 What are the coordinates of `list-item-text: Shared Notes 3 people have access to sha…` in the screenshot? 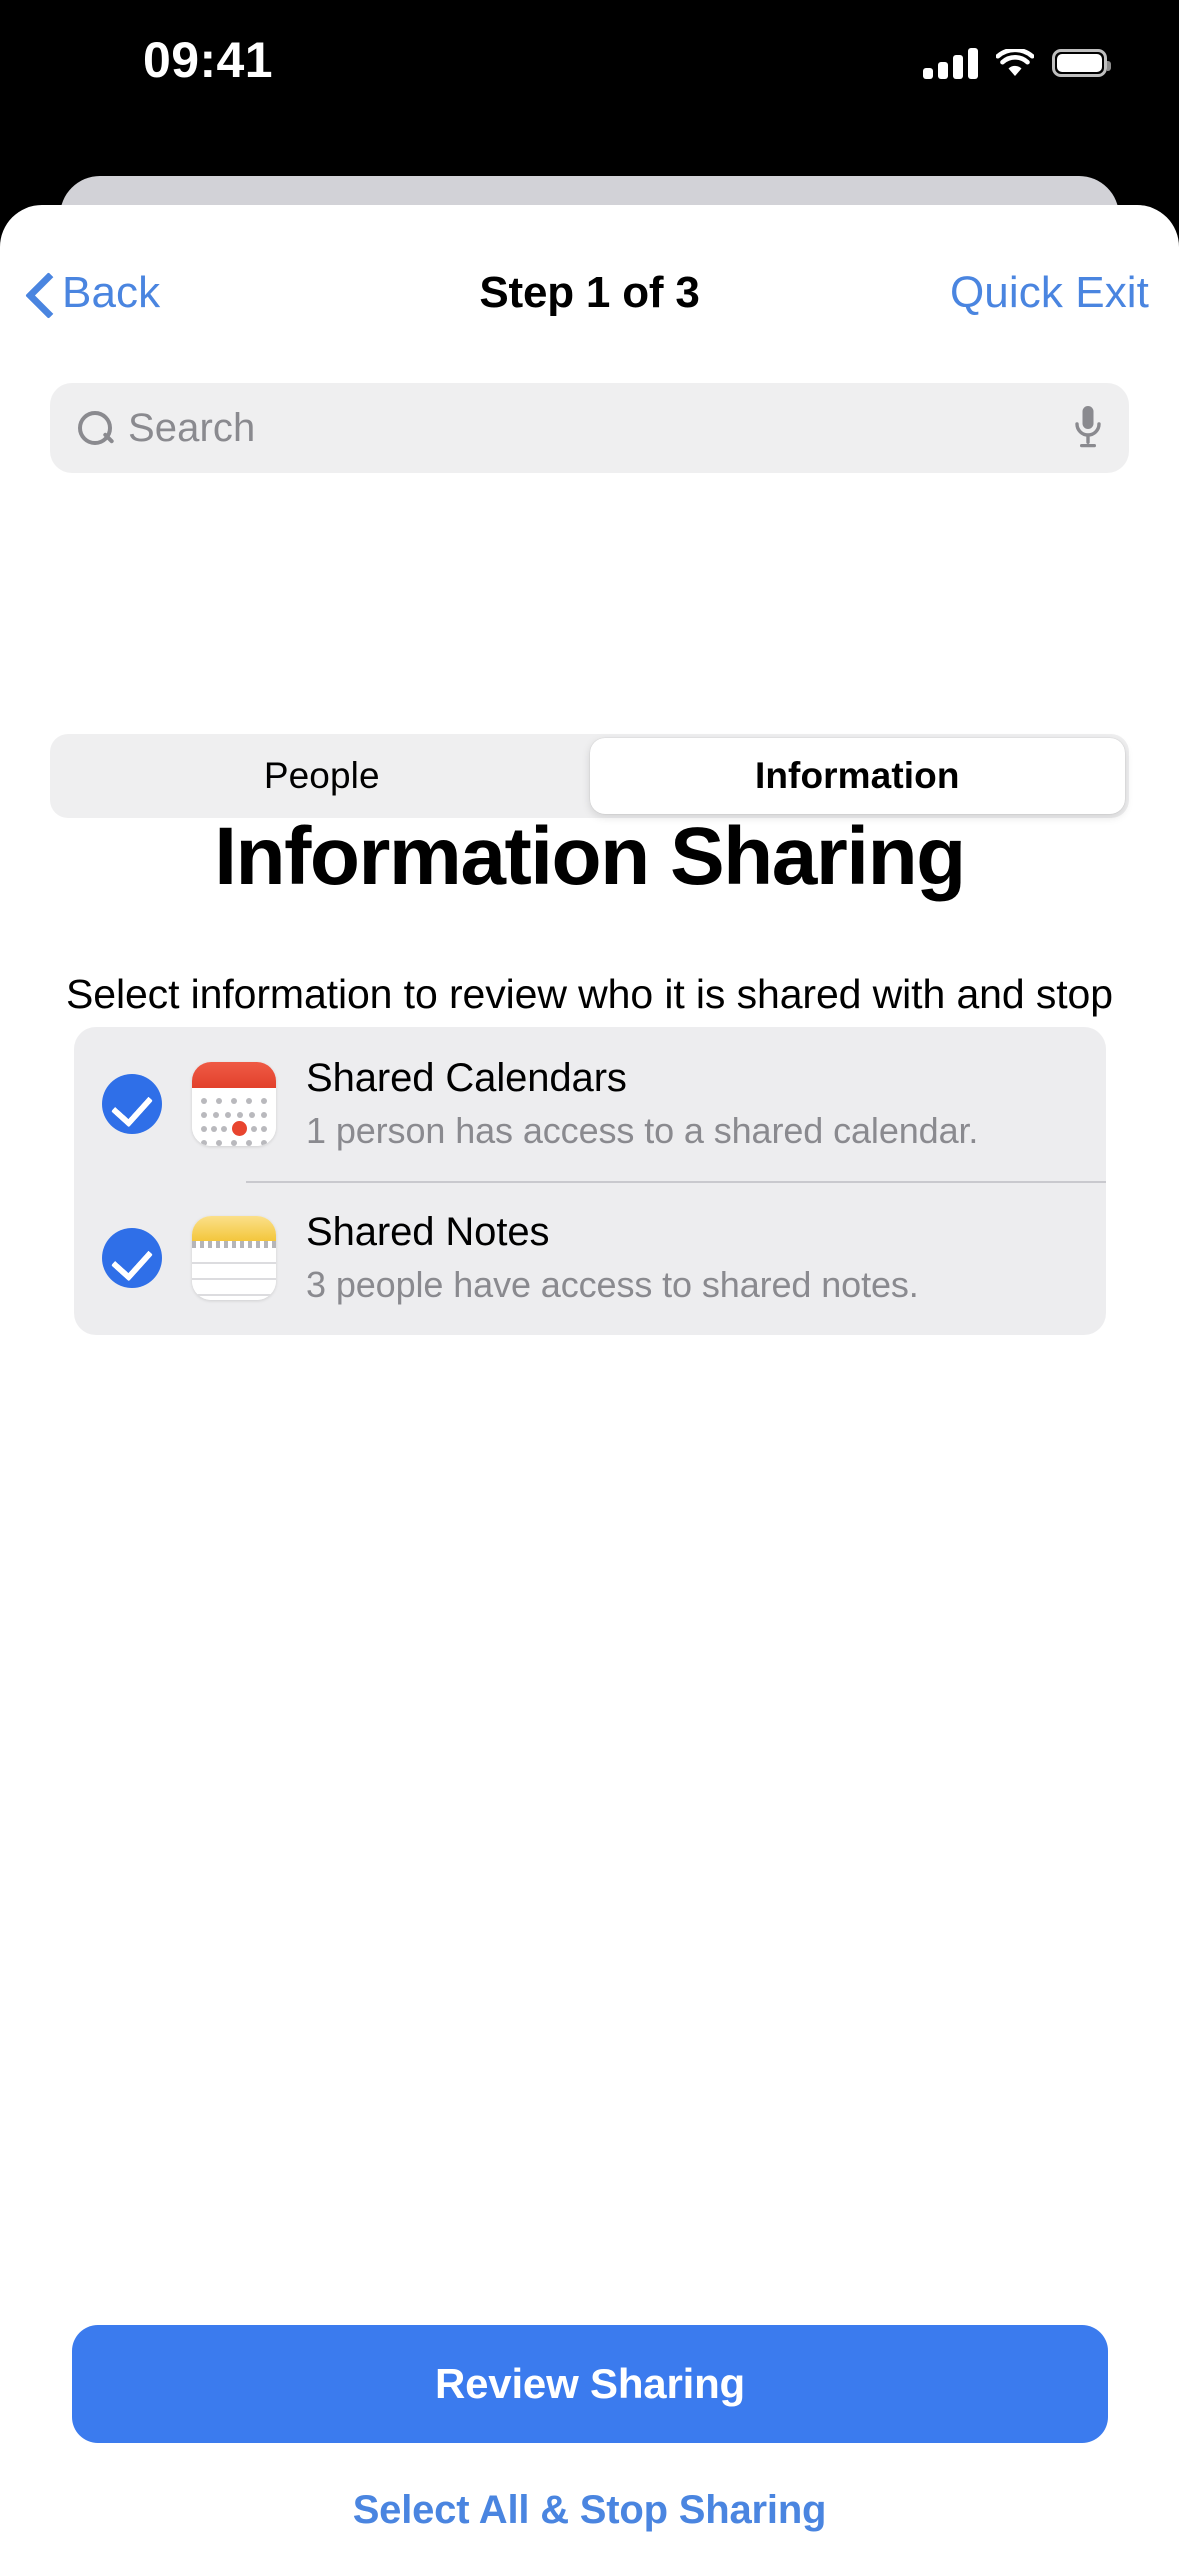 It's located at (694, 1258).